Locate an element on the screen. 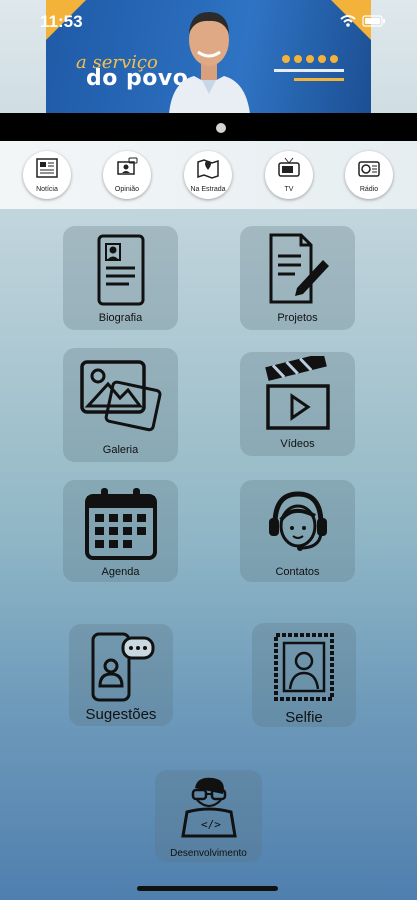  tile-projetos: Projetos is located at coordinates (297, 278).